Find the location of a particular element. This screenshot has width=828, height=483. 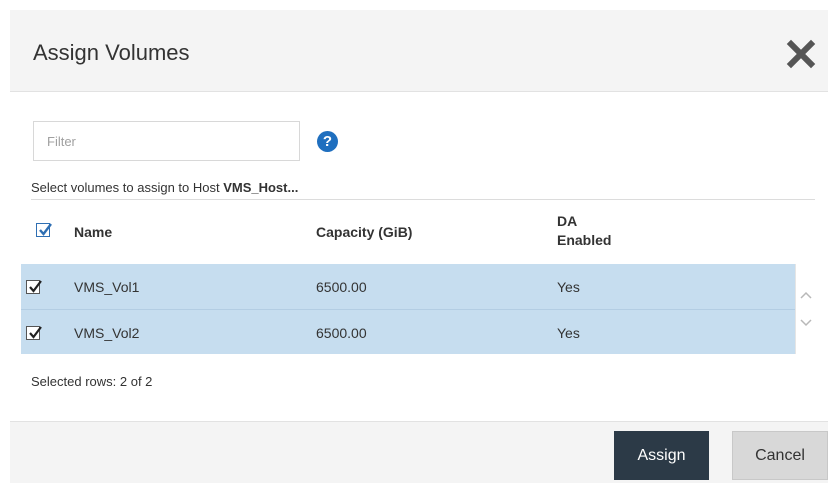

column-header-da-enabled: DA Enabled is located at coordinates (584, 231).